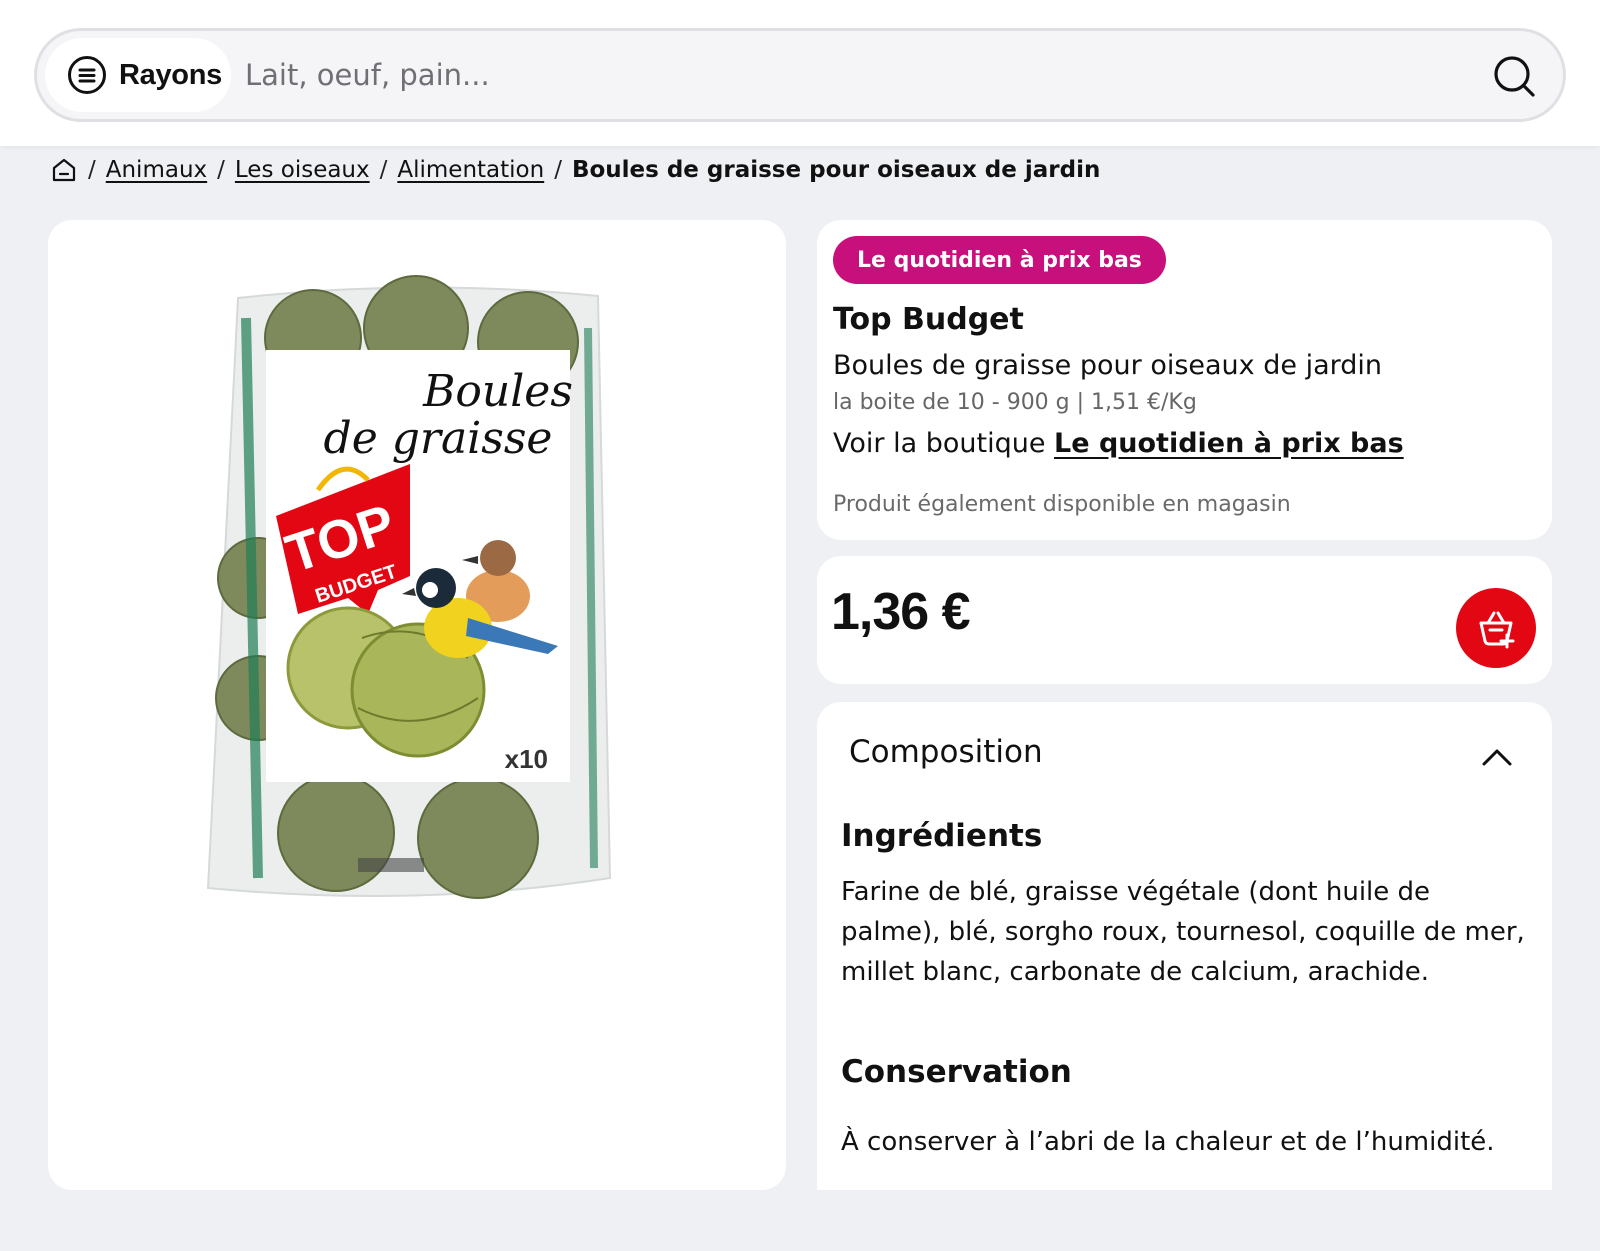  What do you see at coordinates (438, 438) in the screenshot?
I see `package-title-line2: de graisse` at bounding box center [438, 438].